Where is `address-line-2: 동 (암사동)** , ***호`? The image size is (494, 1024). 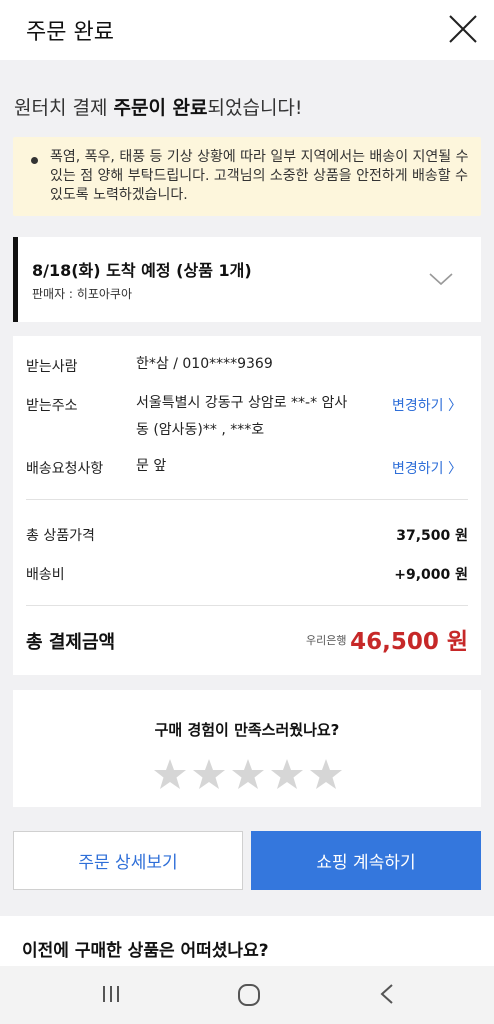 address-line-2: 동 (암사동)** , ***호 is located at coordinates (200, 430).